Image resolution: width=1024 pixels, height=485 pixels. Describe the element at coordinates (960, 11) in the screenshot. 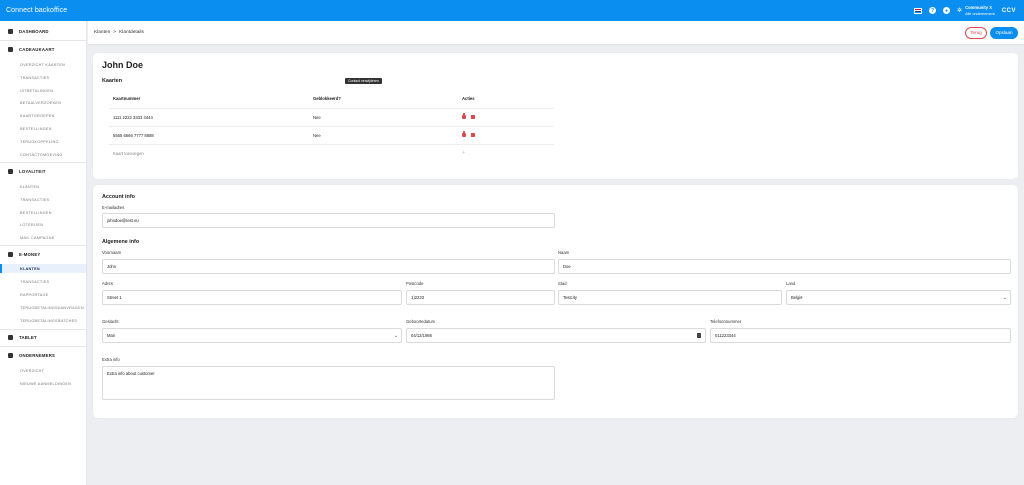

I see `community-icon: ✲` at that location.